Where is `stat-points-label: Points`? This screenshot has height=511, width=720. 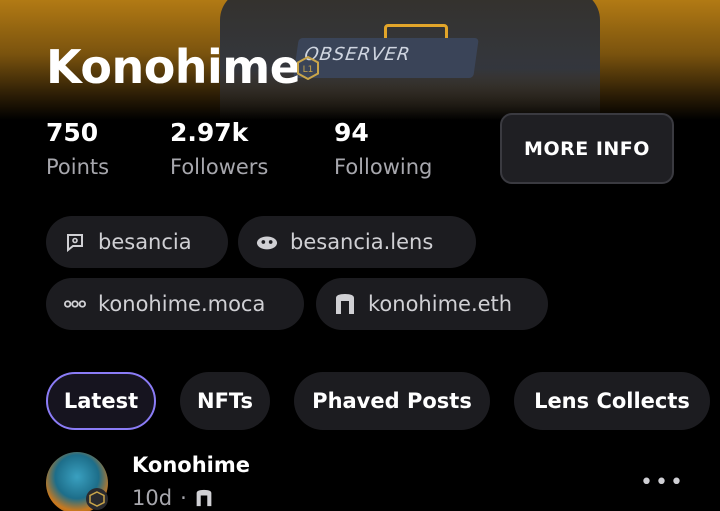 stat-points-label: Points is located at coordinates (78, 167).